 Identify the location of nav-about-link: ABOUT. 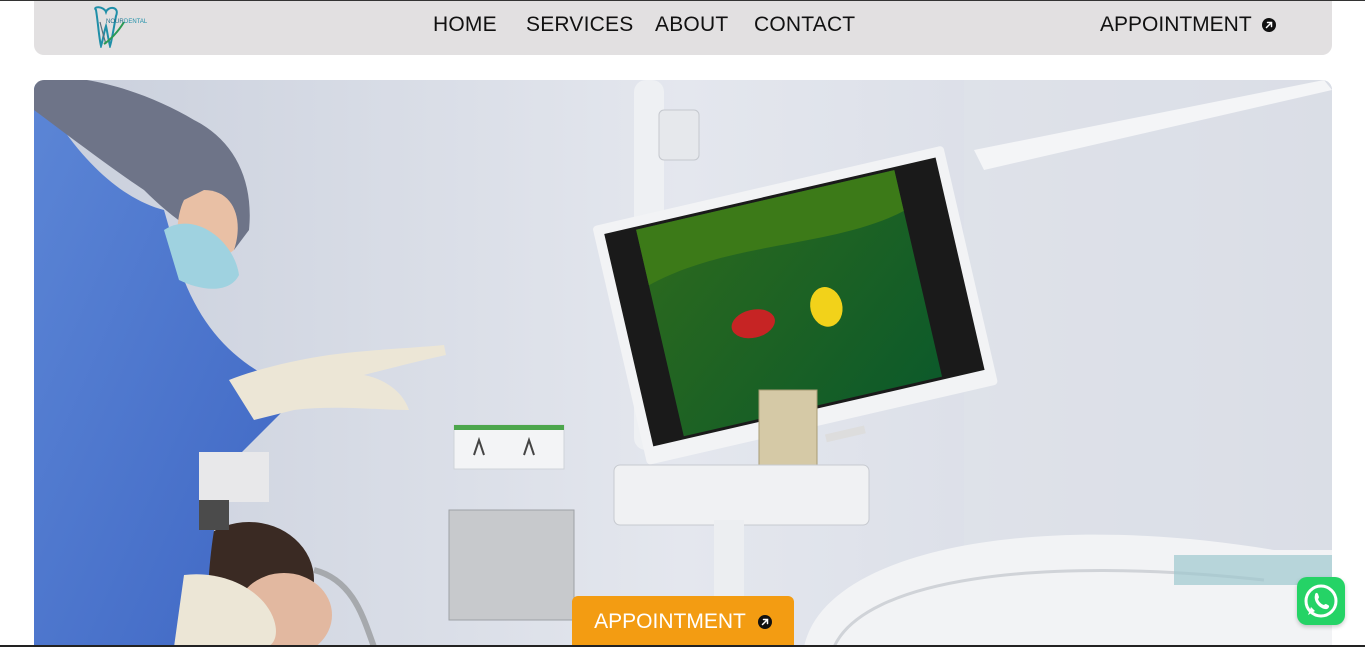
(691, 25).